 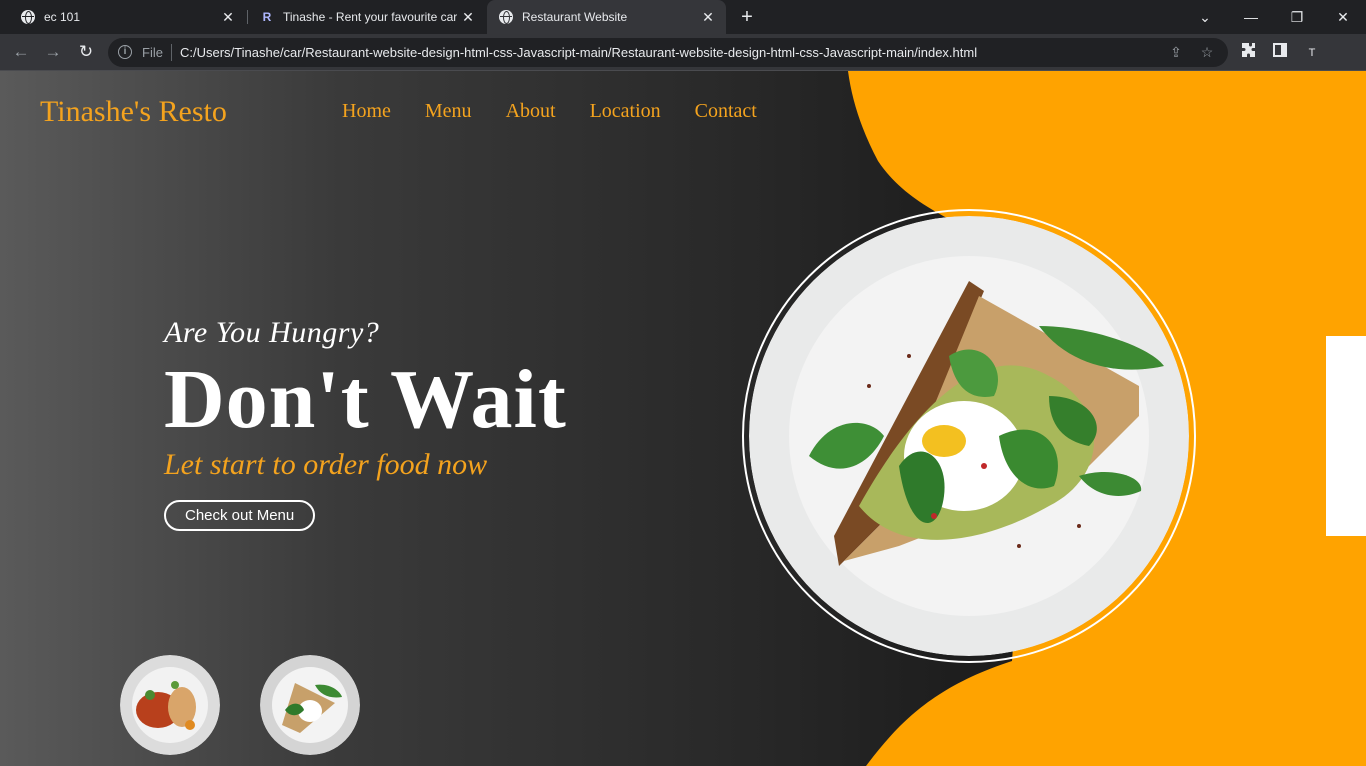 What do you see at coordinates (1207, 52) in the screenshot?
I see `star-icon: ☆` at bounding box center [1207, 52].